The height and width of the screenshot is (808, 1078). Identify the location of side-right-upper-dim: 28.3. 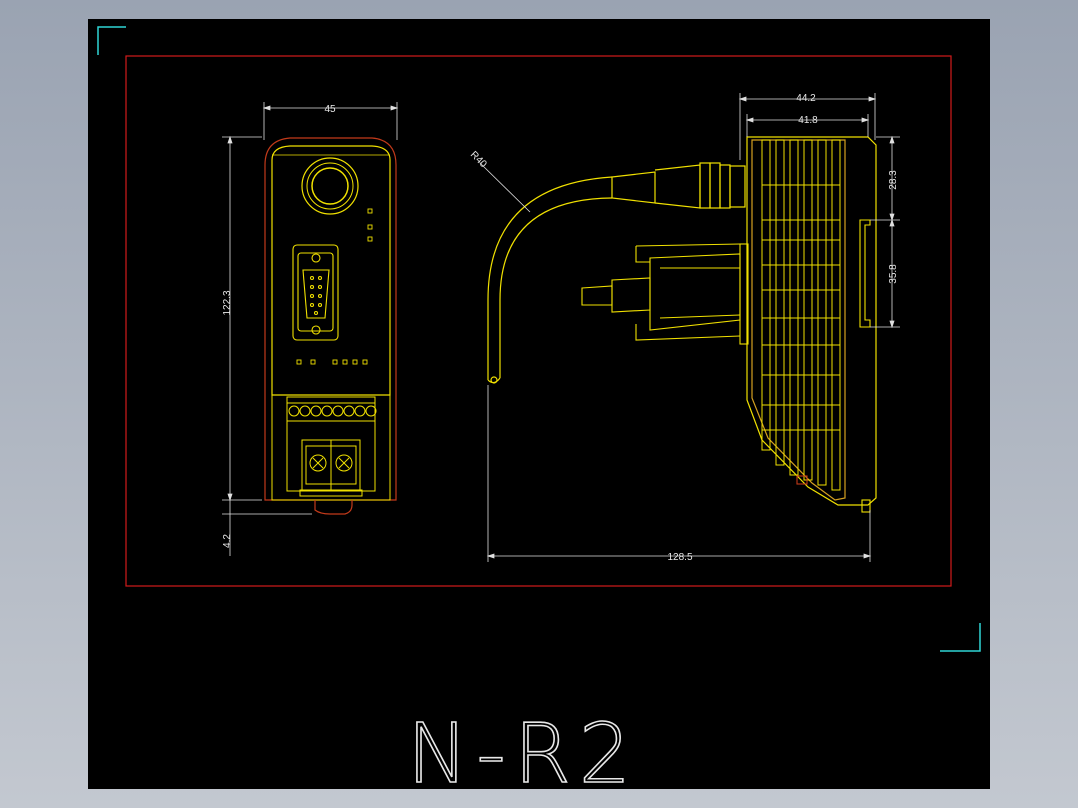
(893, 180).